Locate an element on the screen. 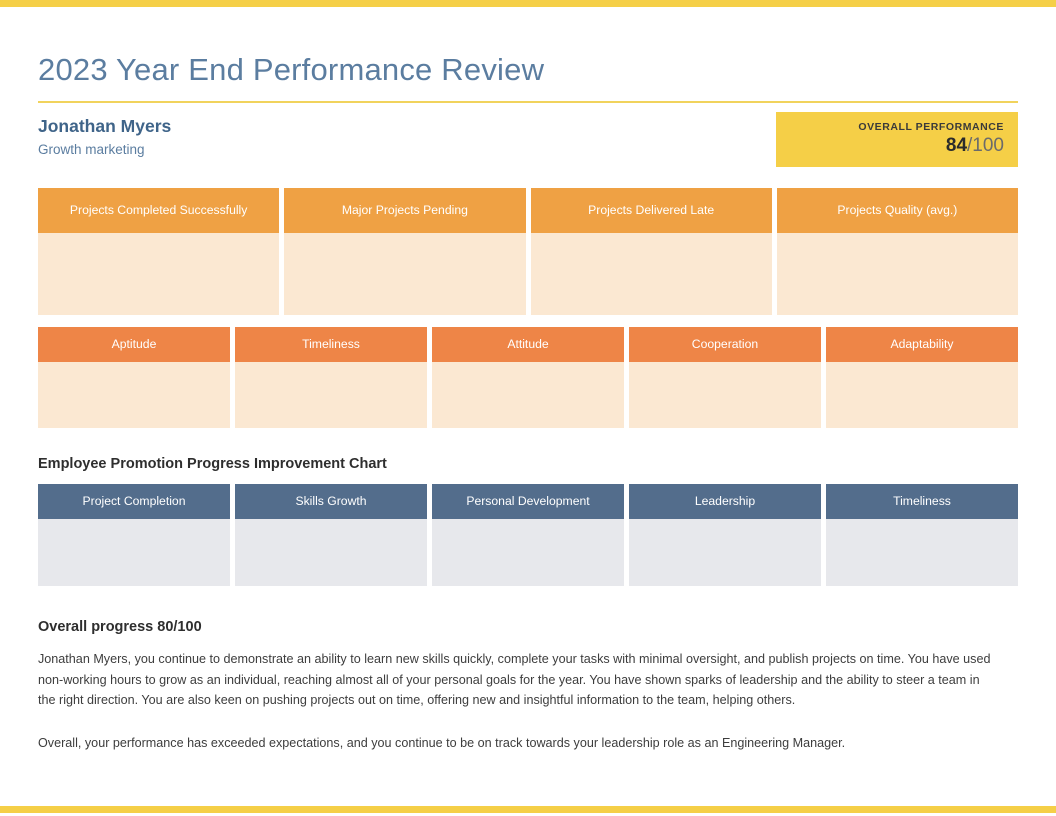  metric-card-label: Projects Completed Successfully is located at coordinates (159, 210).